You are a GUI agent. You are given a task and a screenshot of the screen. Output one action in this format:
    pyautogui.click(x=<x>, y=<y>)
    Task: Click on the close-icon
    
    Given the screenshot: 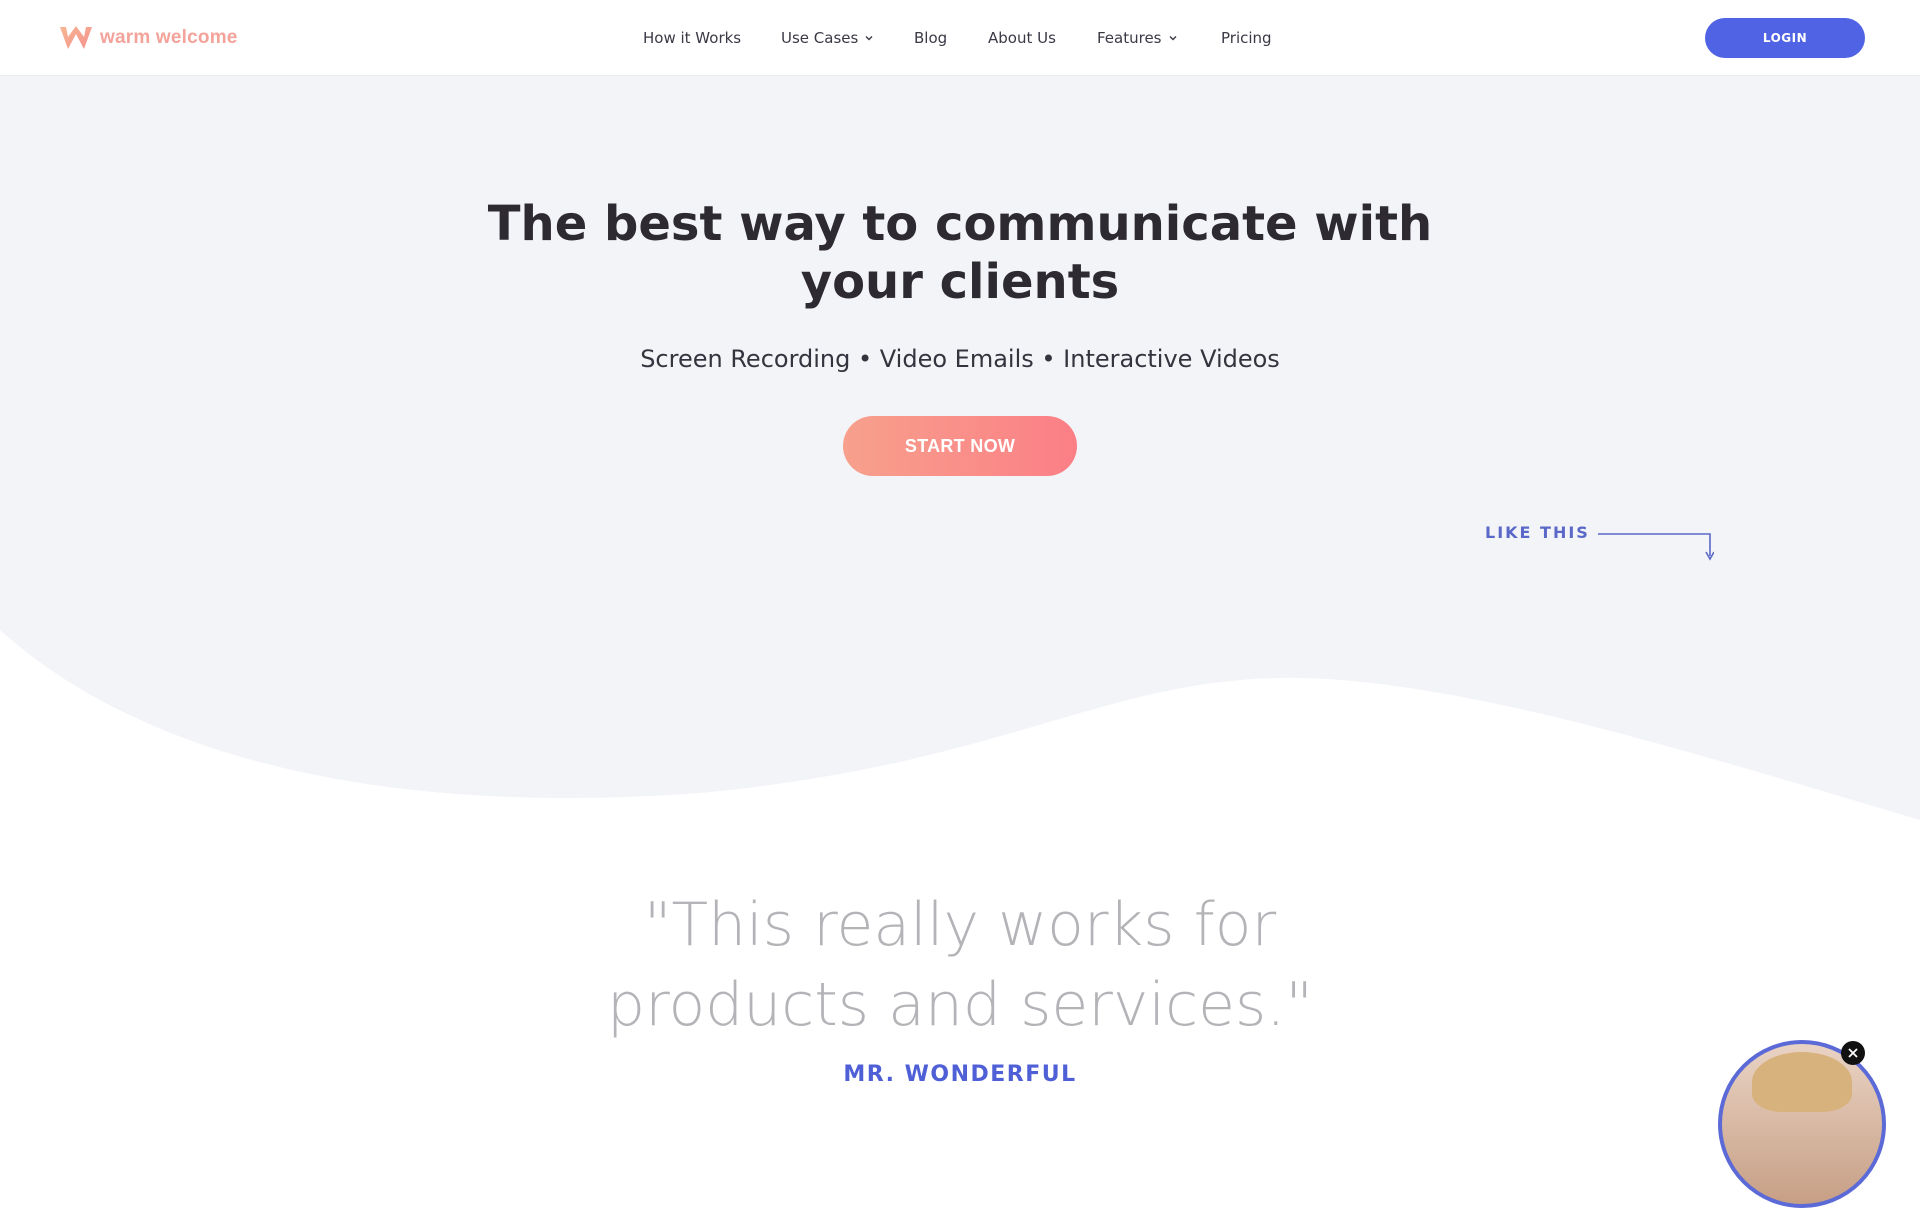 What is the action you would take?
    pyautogui.click(x=1853, y=1053)
    